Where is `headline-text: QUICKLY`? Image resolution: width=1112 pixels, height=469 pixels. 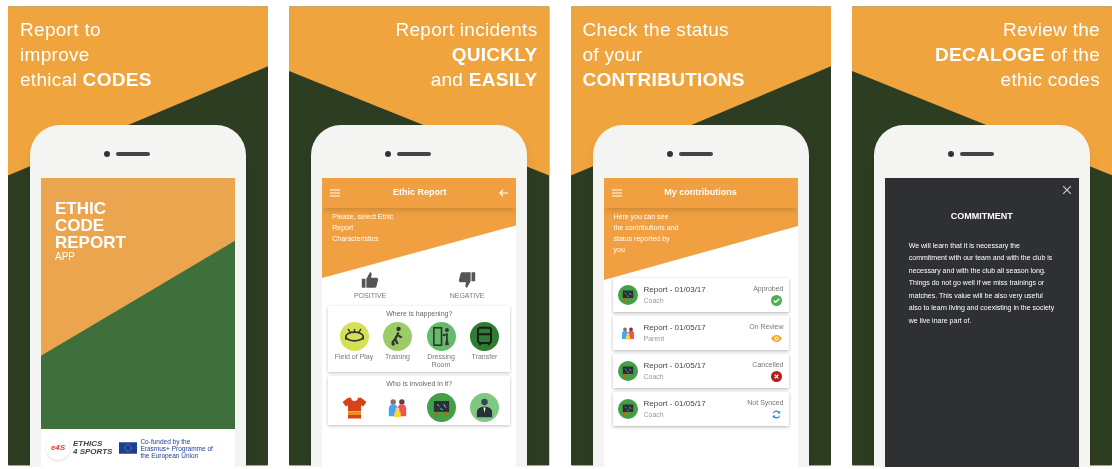 headline-text: QUICKLY is located at coordinates (494, 55).